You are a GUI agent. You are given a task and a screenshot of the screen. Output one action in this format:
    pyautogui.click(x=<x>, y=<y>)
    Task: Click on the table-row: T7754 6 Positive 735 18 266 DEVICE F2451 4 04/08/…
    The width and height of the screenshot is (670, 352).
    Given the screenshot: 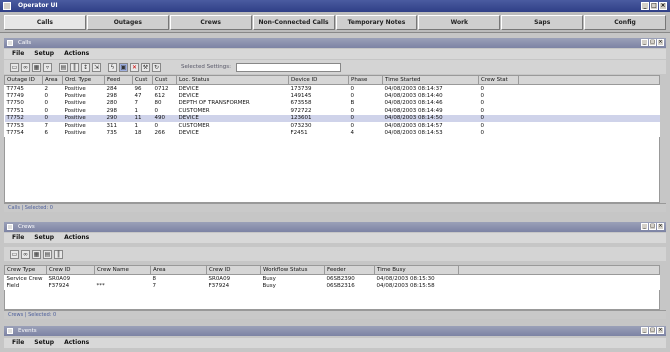 What is the action you would take?
    pyautogui.click(x=332, y=134)
    